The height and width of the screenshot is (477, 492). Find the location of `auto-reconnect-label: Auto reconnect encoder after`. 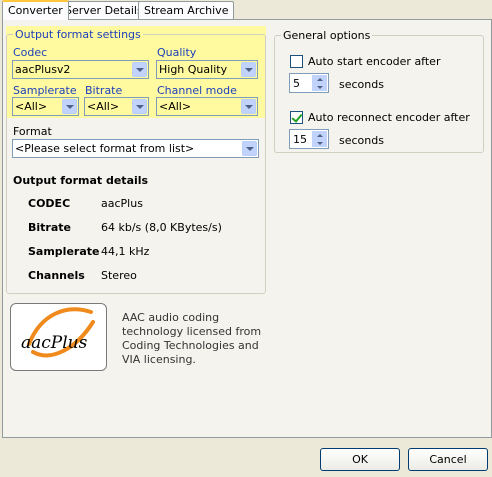

auto-reconnect-label: Auto reconnect encoder after is located at coordinates (389, 117).